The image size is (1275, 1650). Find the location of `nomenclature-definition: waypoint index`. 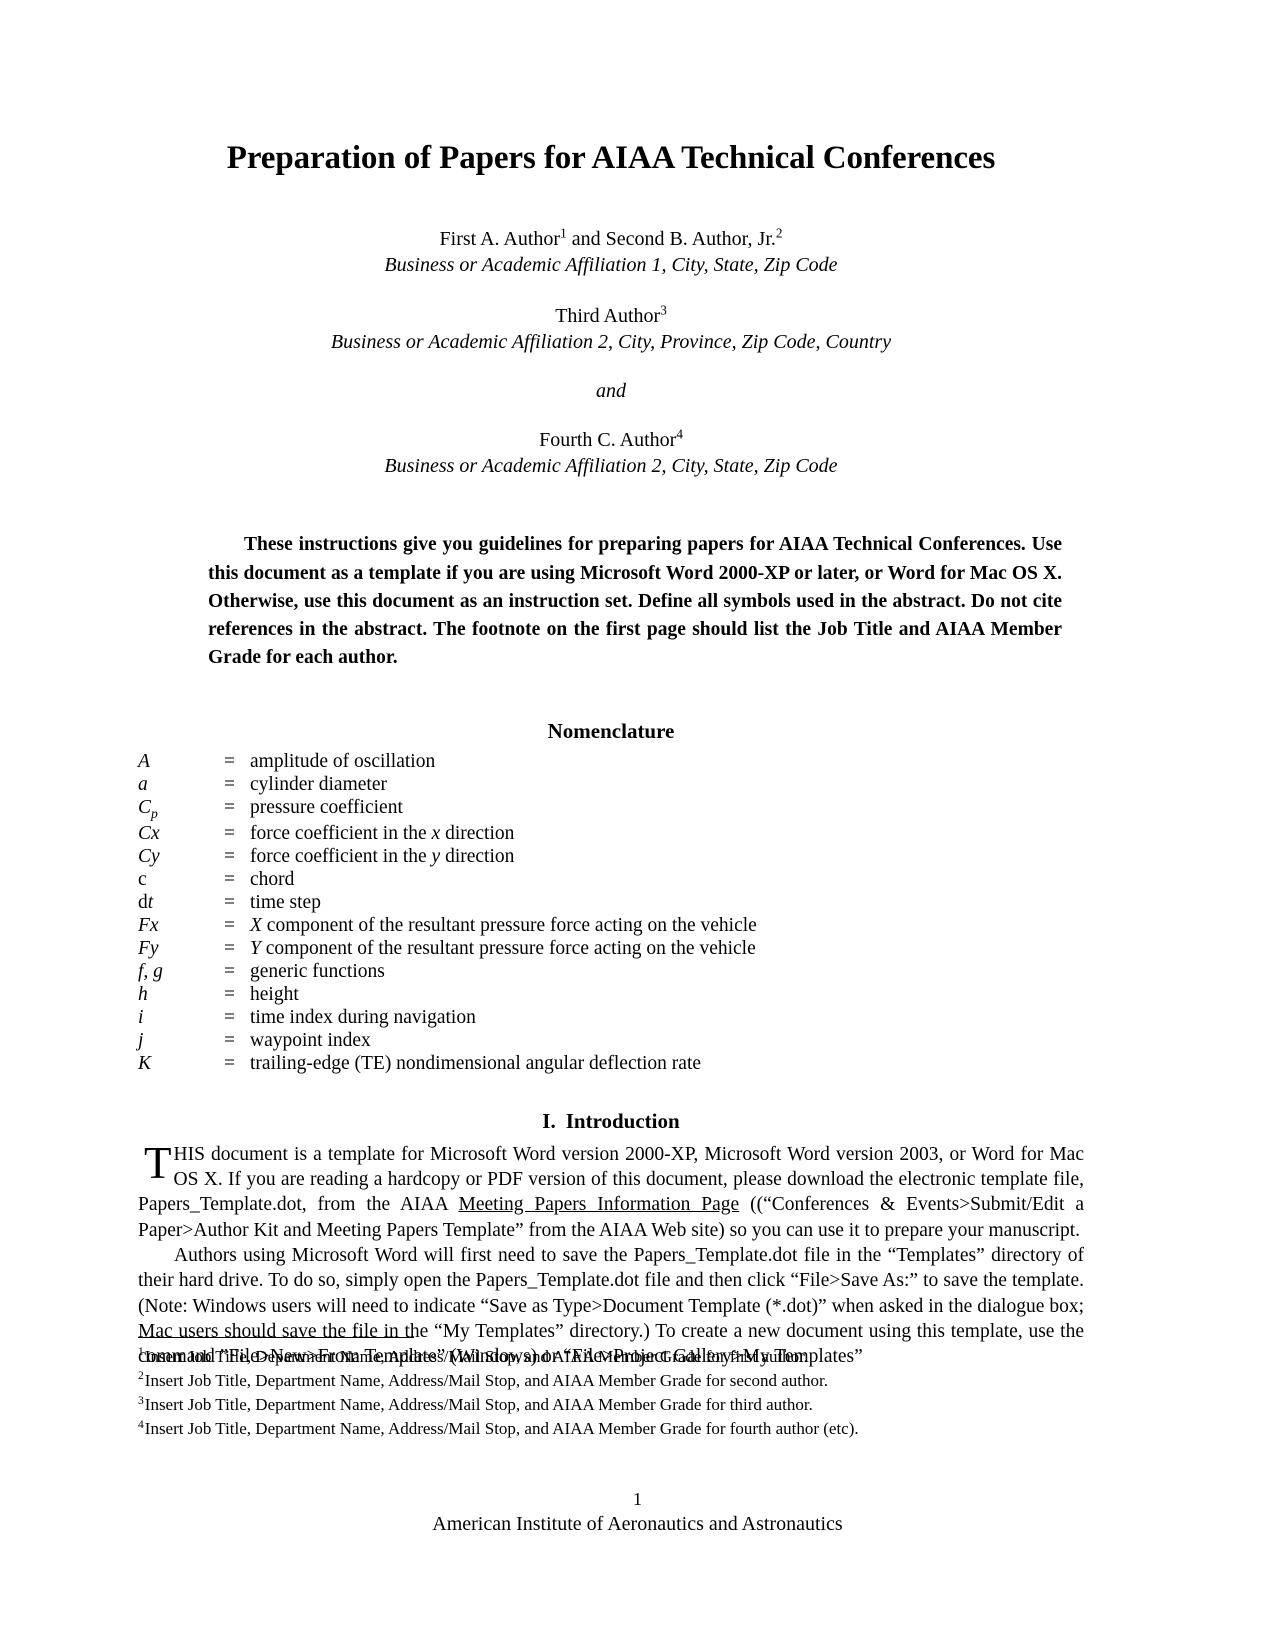

nomenclature-definition: waypoint index is located at coordinates (667, 1040).